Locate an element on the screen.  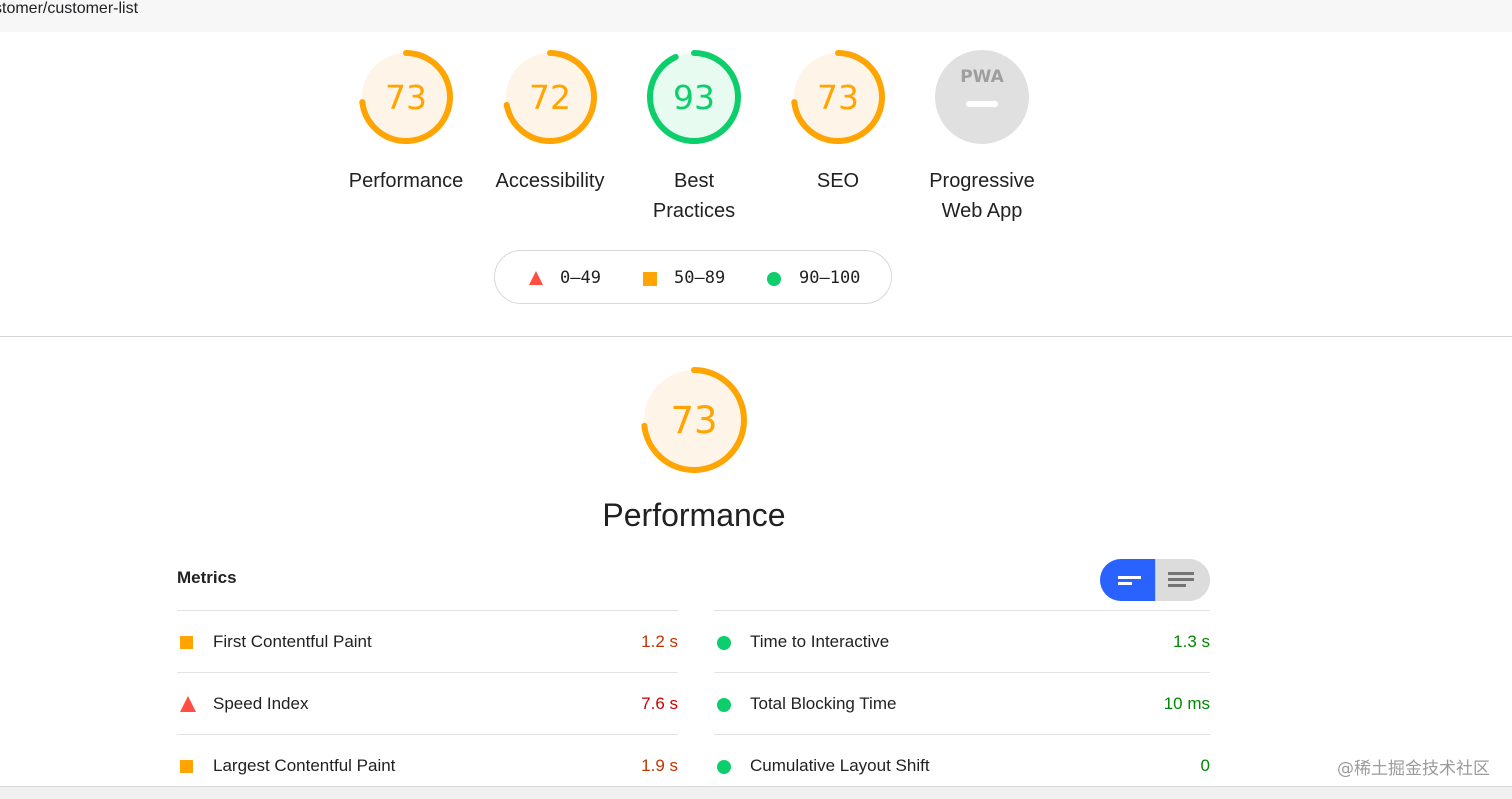
metric-row: First Contentful Paint 1.2 s is located at coordinates (427, 641).